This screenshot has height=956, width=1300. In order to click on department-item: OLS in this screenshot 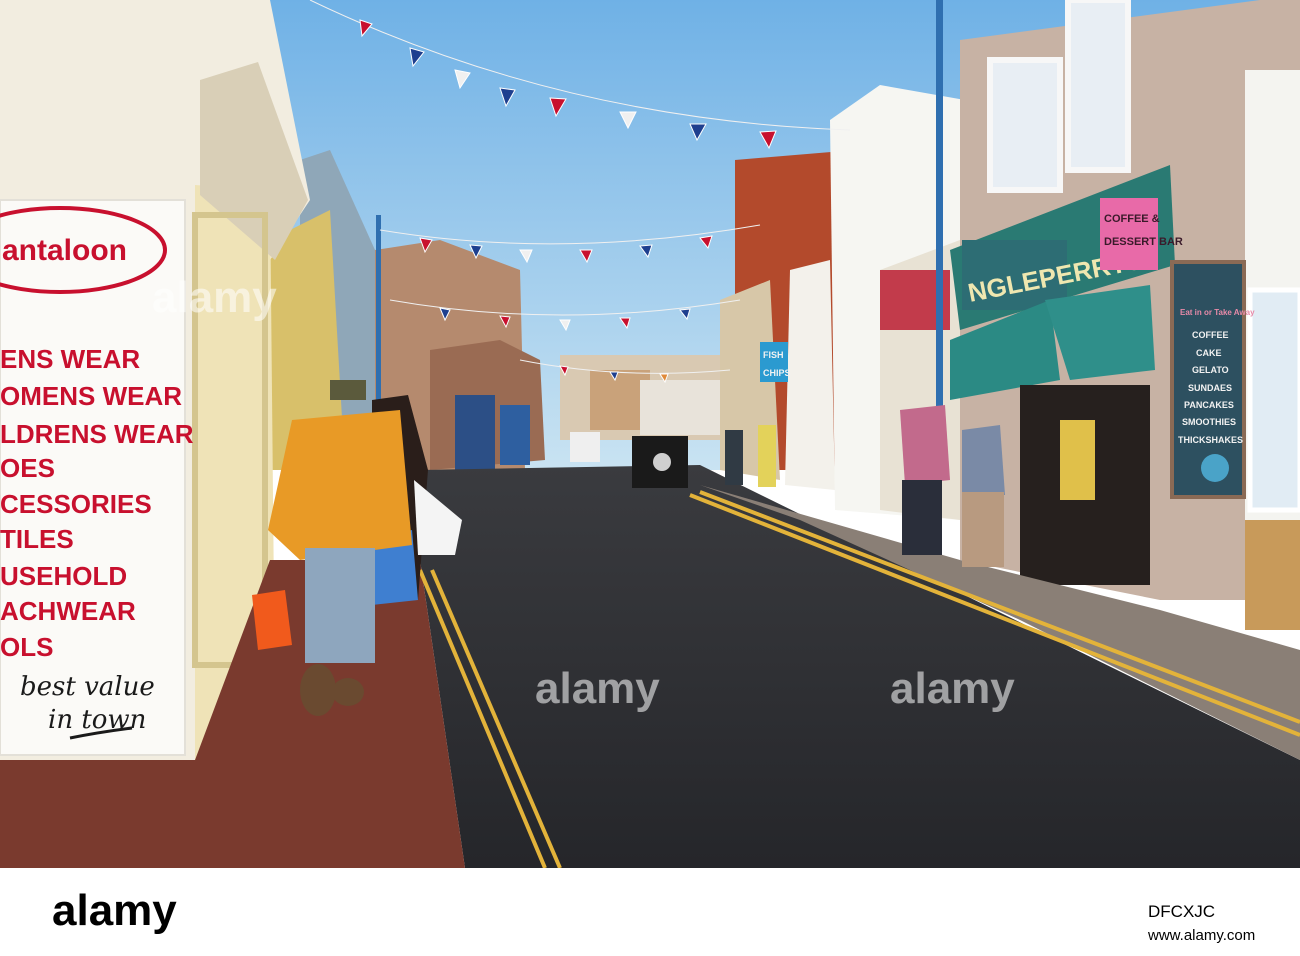, I will do `click(26, 647)`.